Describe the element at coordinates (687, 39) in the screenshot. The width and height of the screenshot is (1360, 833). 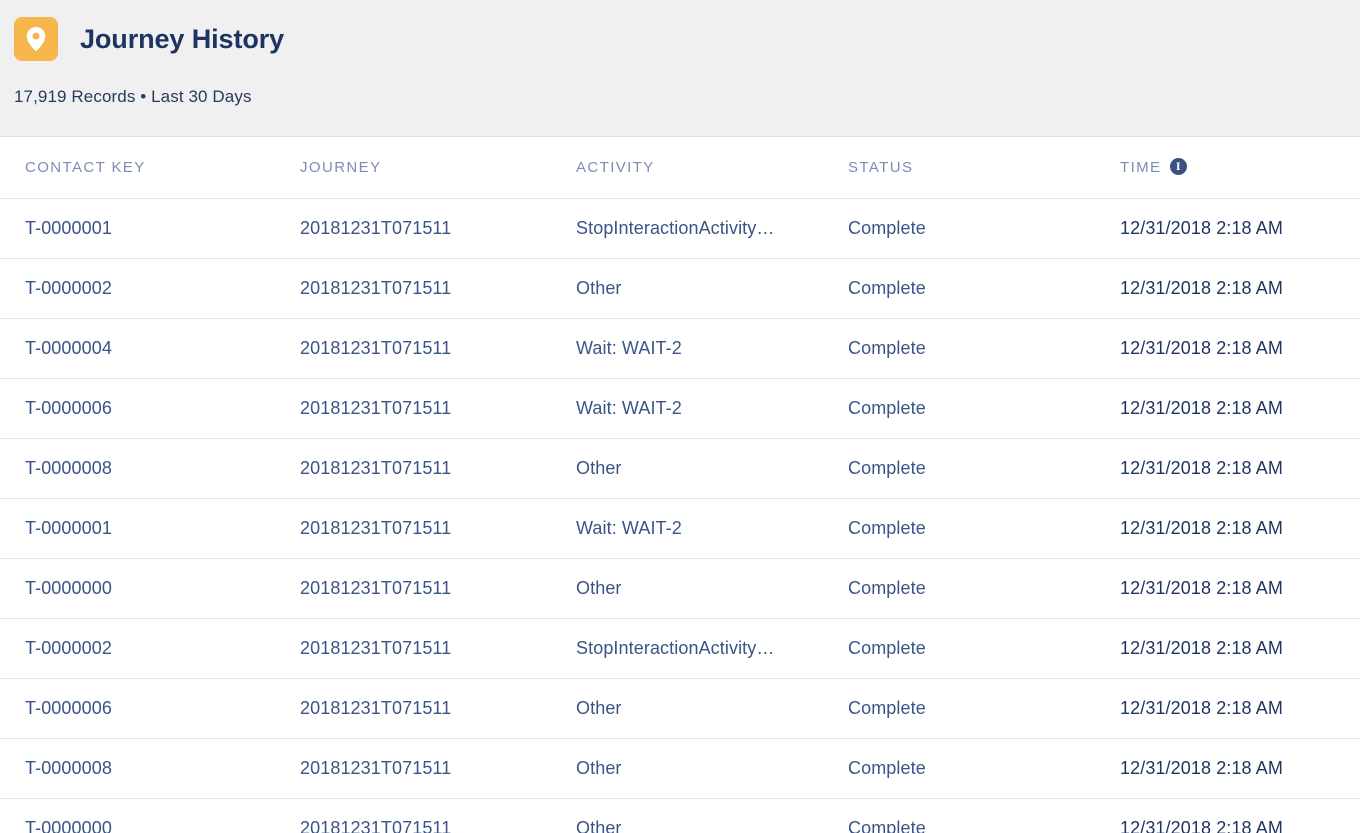
I see `header-title-row: Journey History` at that location.